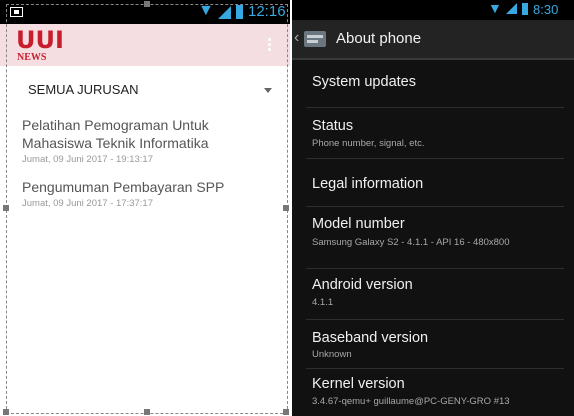  What do you see at coordinates (83, 89) in the screenshot?
I see `dropdown-selected-value: SEMUA JURUSAN` at bounding box center [83, 89].